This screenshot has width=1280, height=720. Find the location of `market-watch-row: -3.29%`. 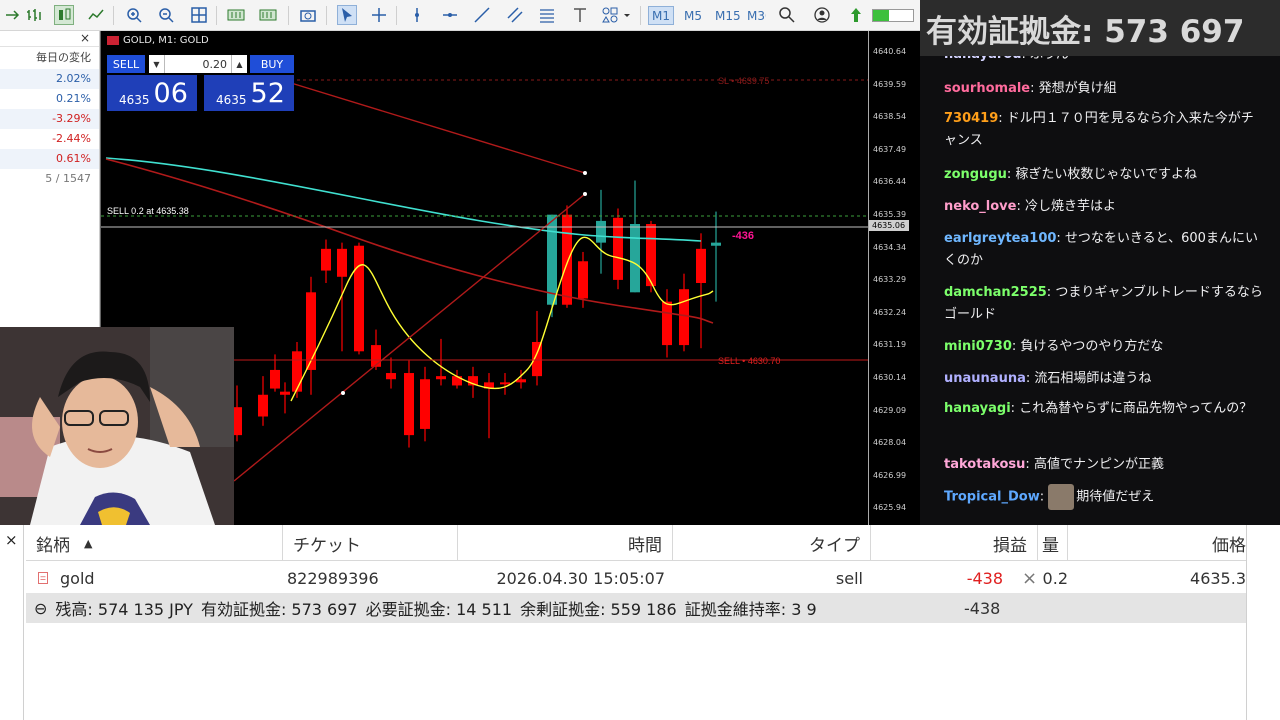

market-watch-row: -3.29% is located at coordinates (49, 119).